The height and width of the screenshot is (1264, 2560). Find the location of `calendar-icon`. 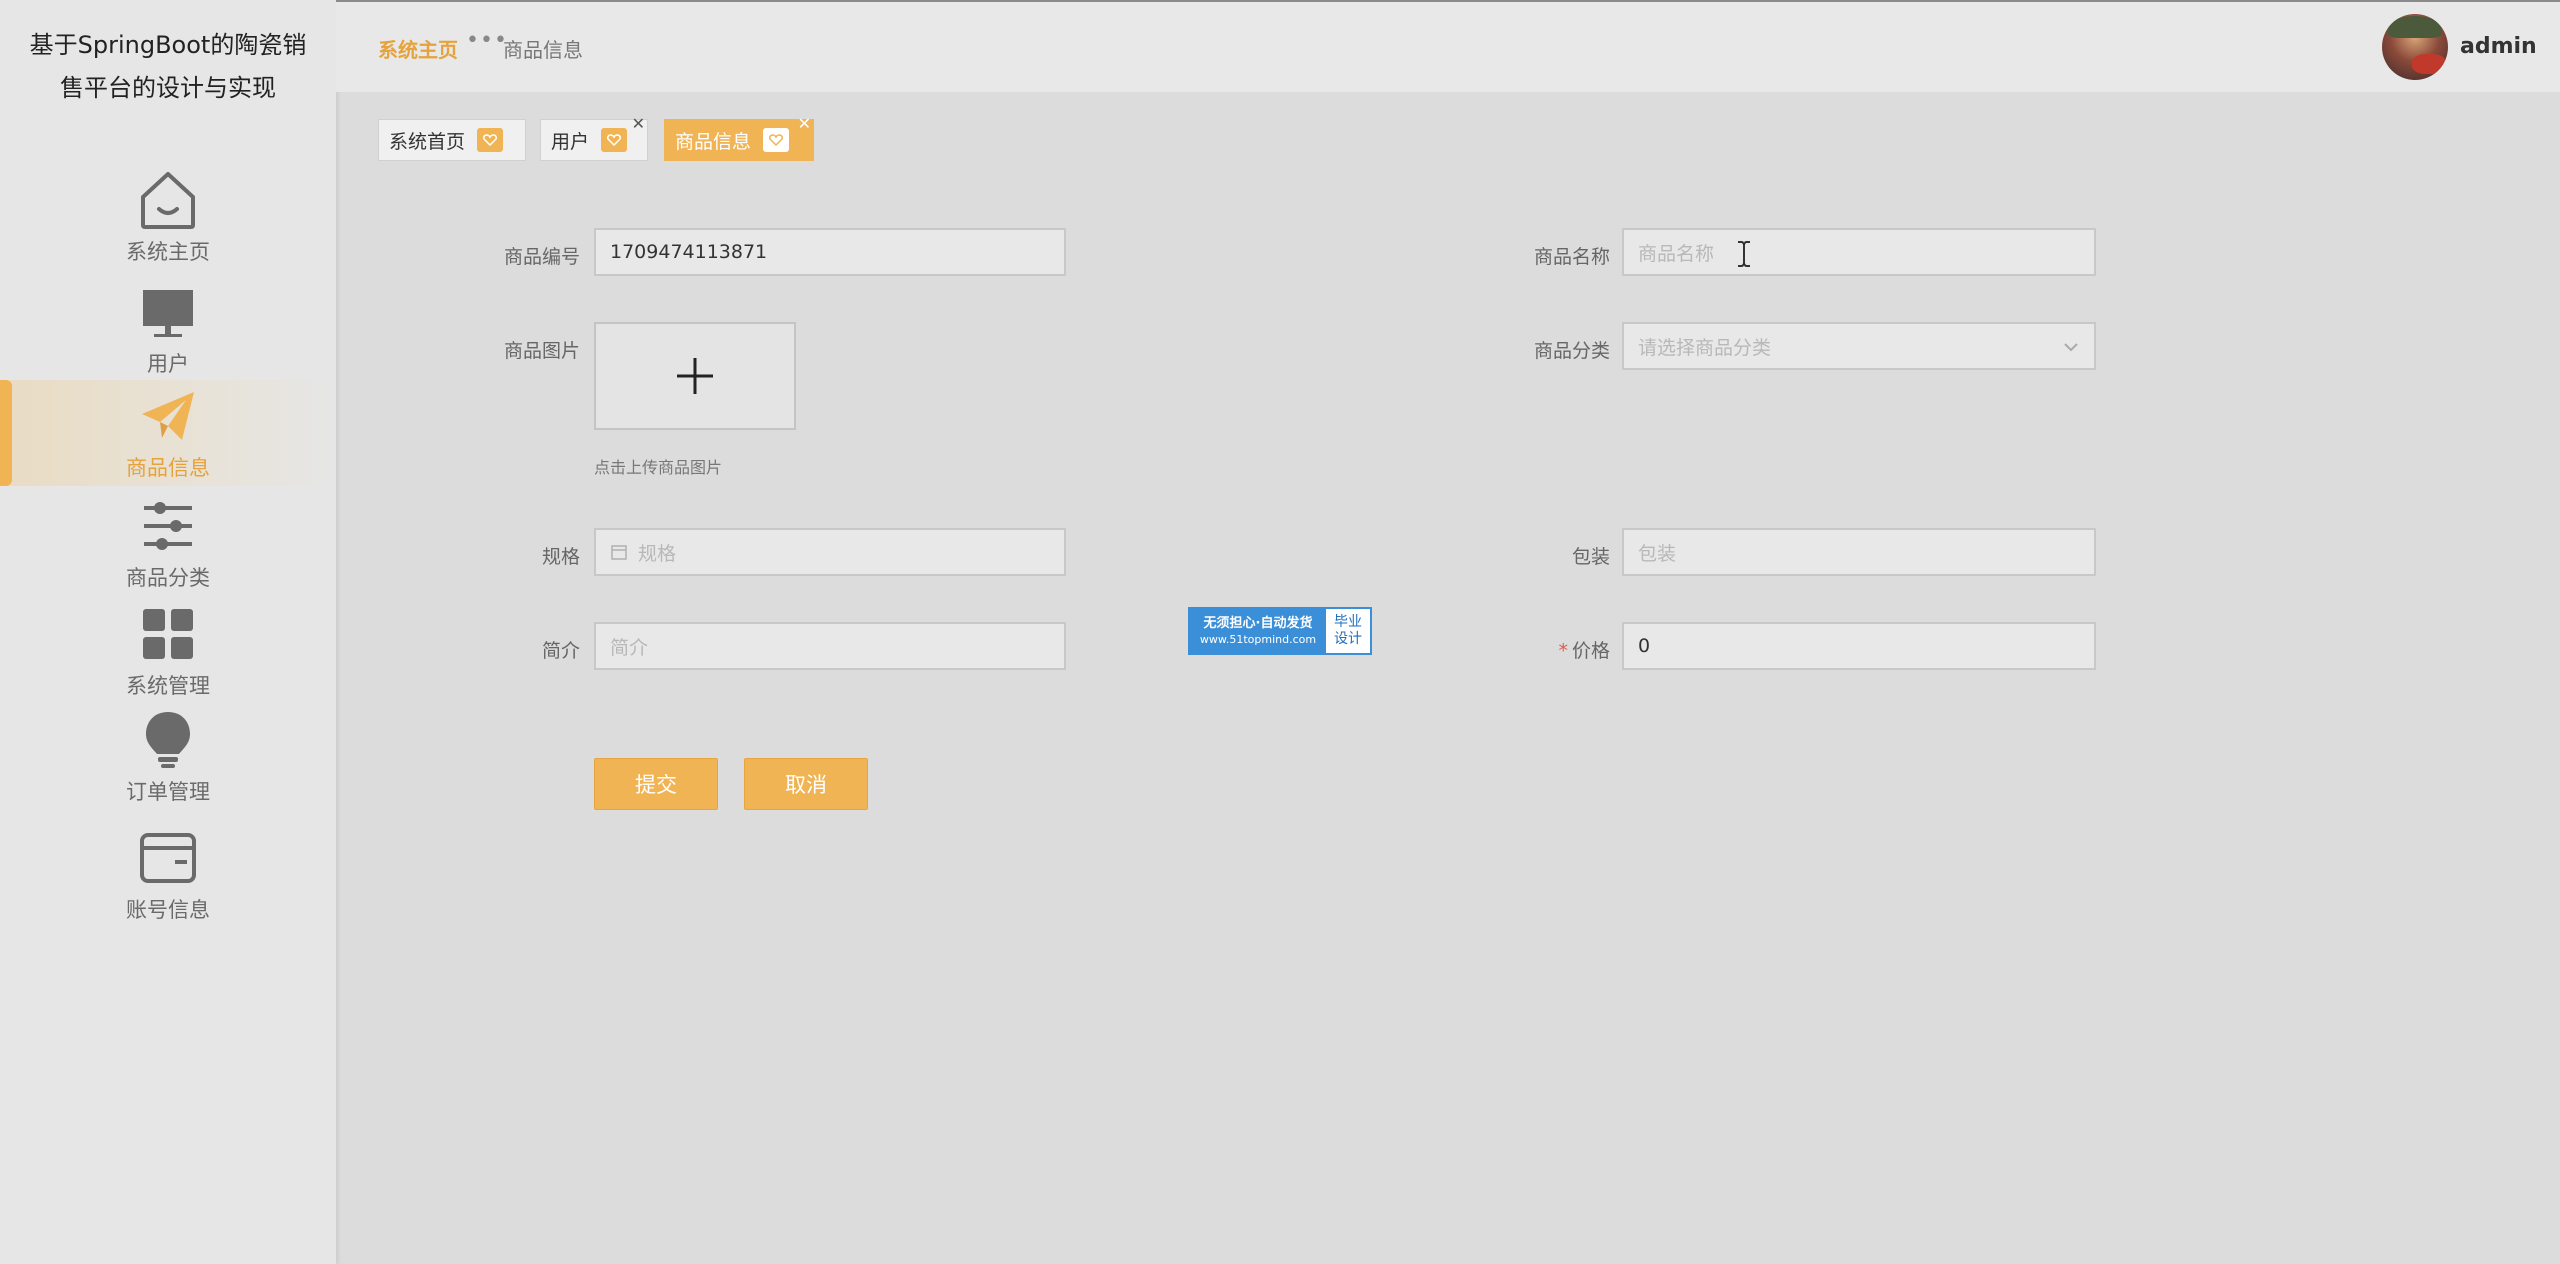

calendar-icon is located at coordinates (619, 552).